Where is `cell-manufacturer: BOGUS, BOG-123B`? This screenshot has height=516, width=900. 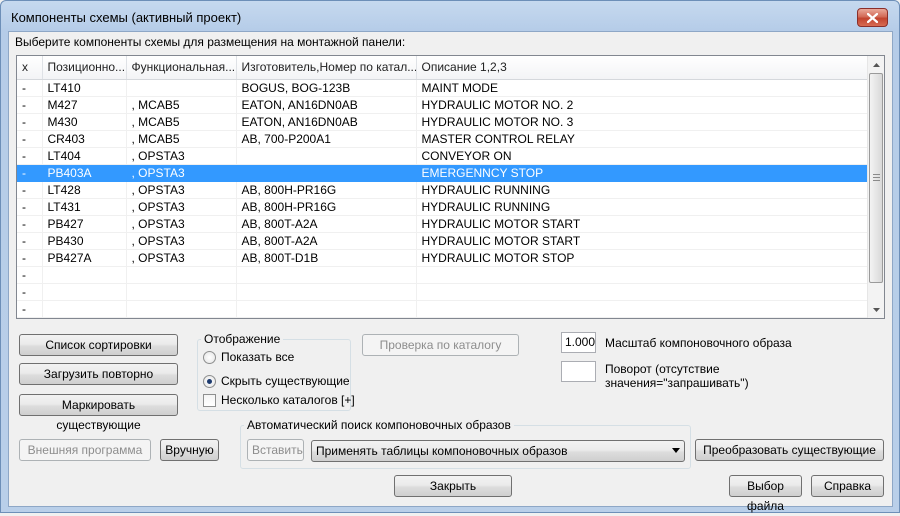 cell-manufacturer: BOGUS, BOG-123B is located at coordinates (326, 88).